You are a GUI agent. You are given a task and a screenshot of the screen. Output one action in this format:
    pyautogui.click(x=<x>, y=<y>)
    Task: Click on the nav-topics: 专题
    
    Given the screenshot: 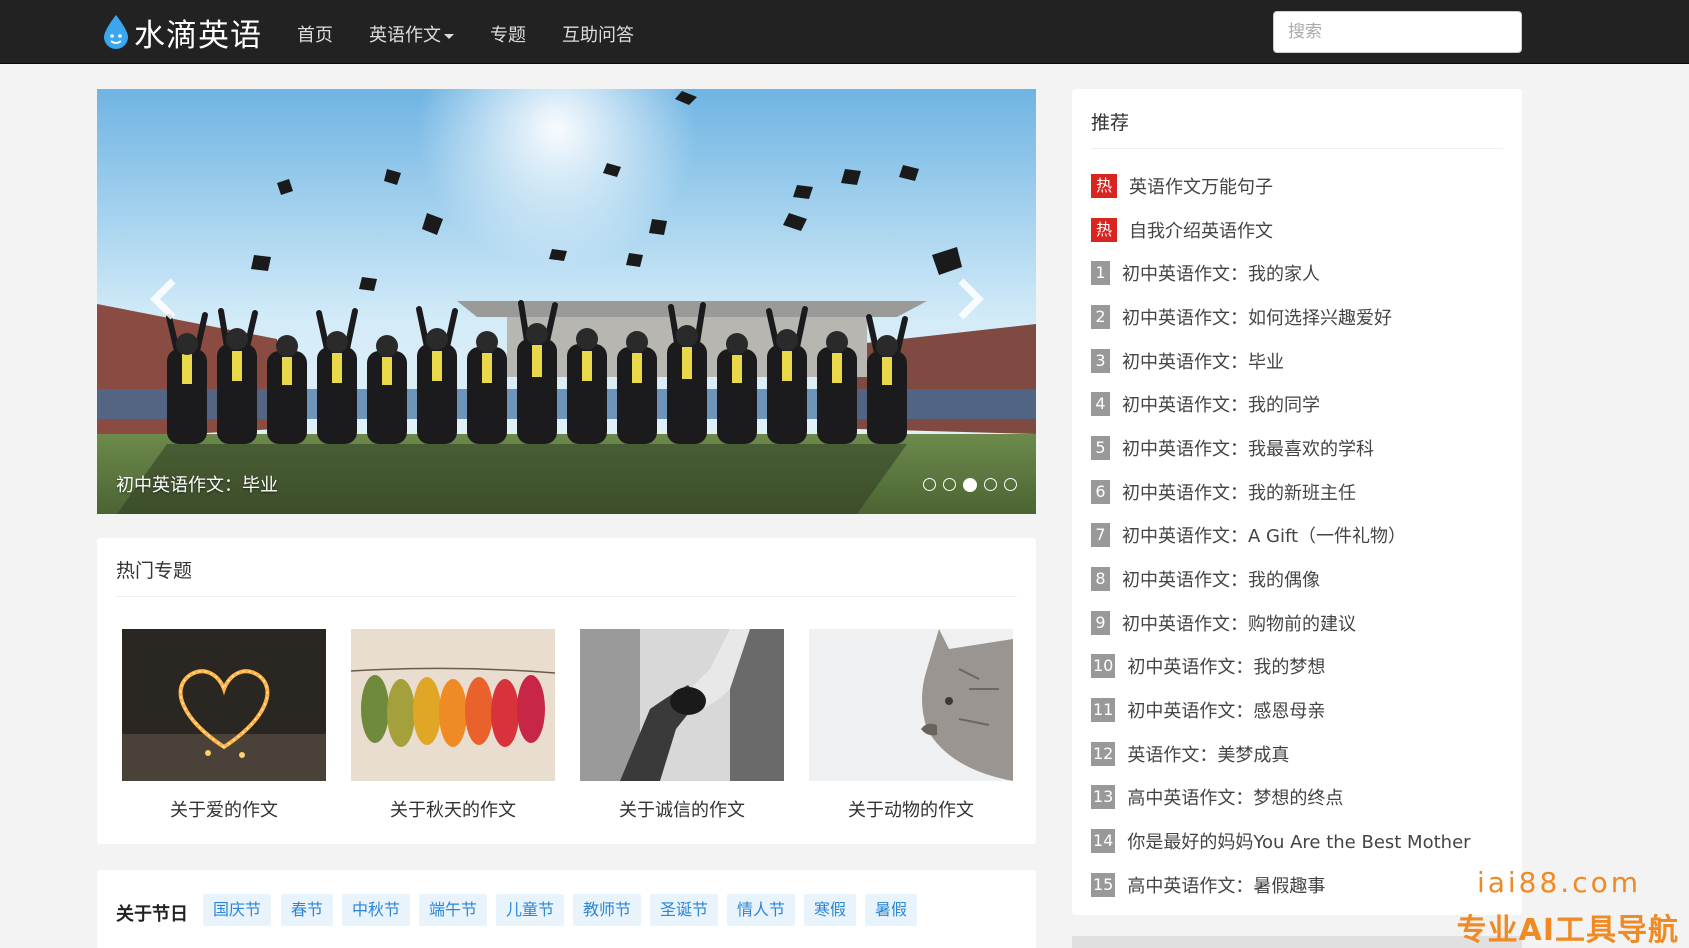 What is the action you would take?
    pyautogui.click(x=508, y=34)
    